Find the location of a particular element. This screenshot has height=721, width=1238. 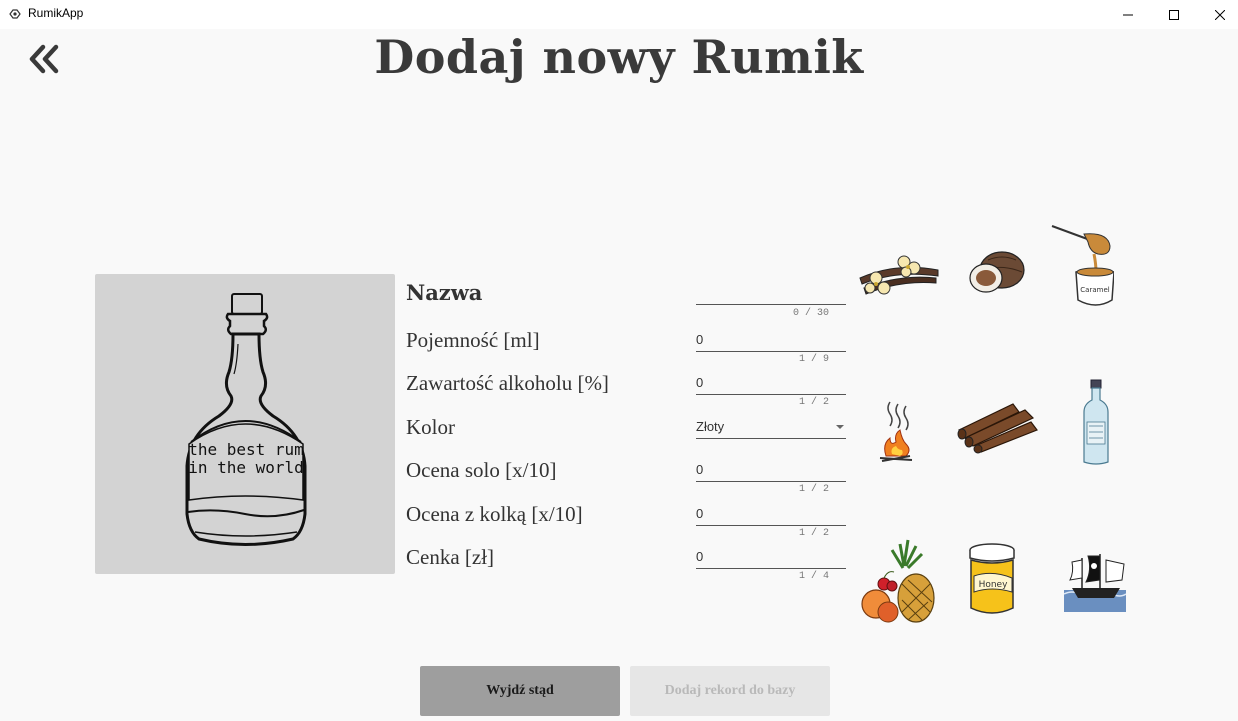

bottle-preview: the best rum in the world is located at coordinates (245, 424).